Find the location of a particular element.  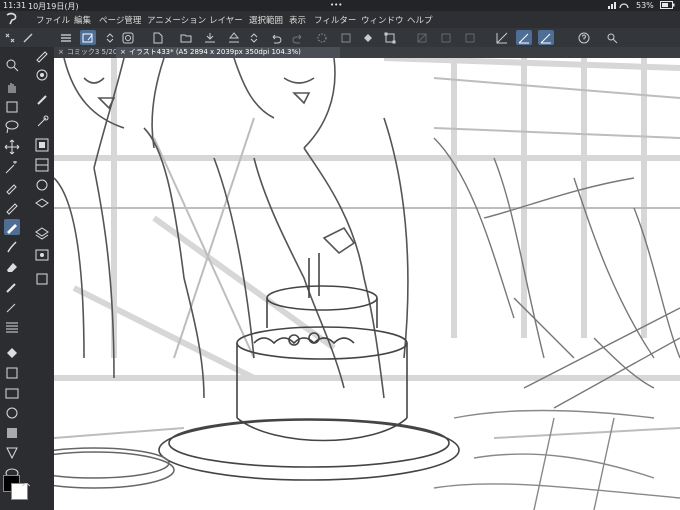

stepper-icon is located at coordinates (110, 37).